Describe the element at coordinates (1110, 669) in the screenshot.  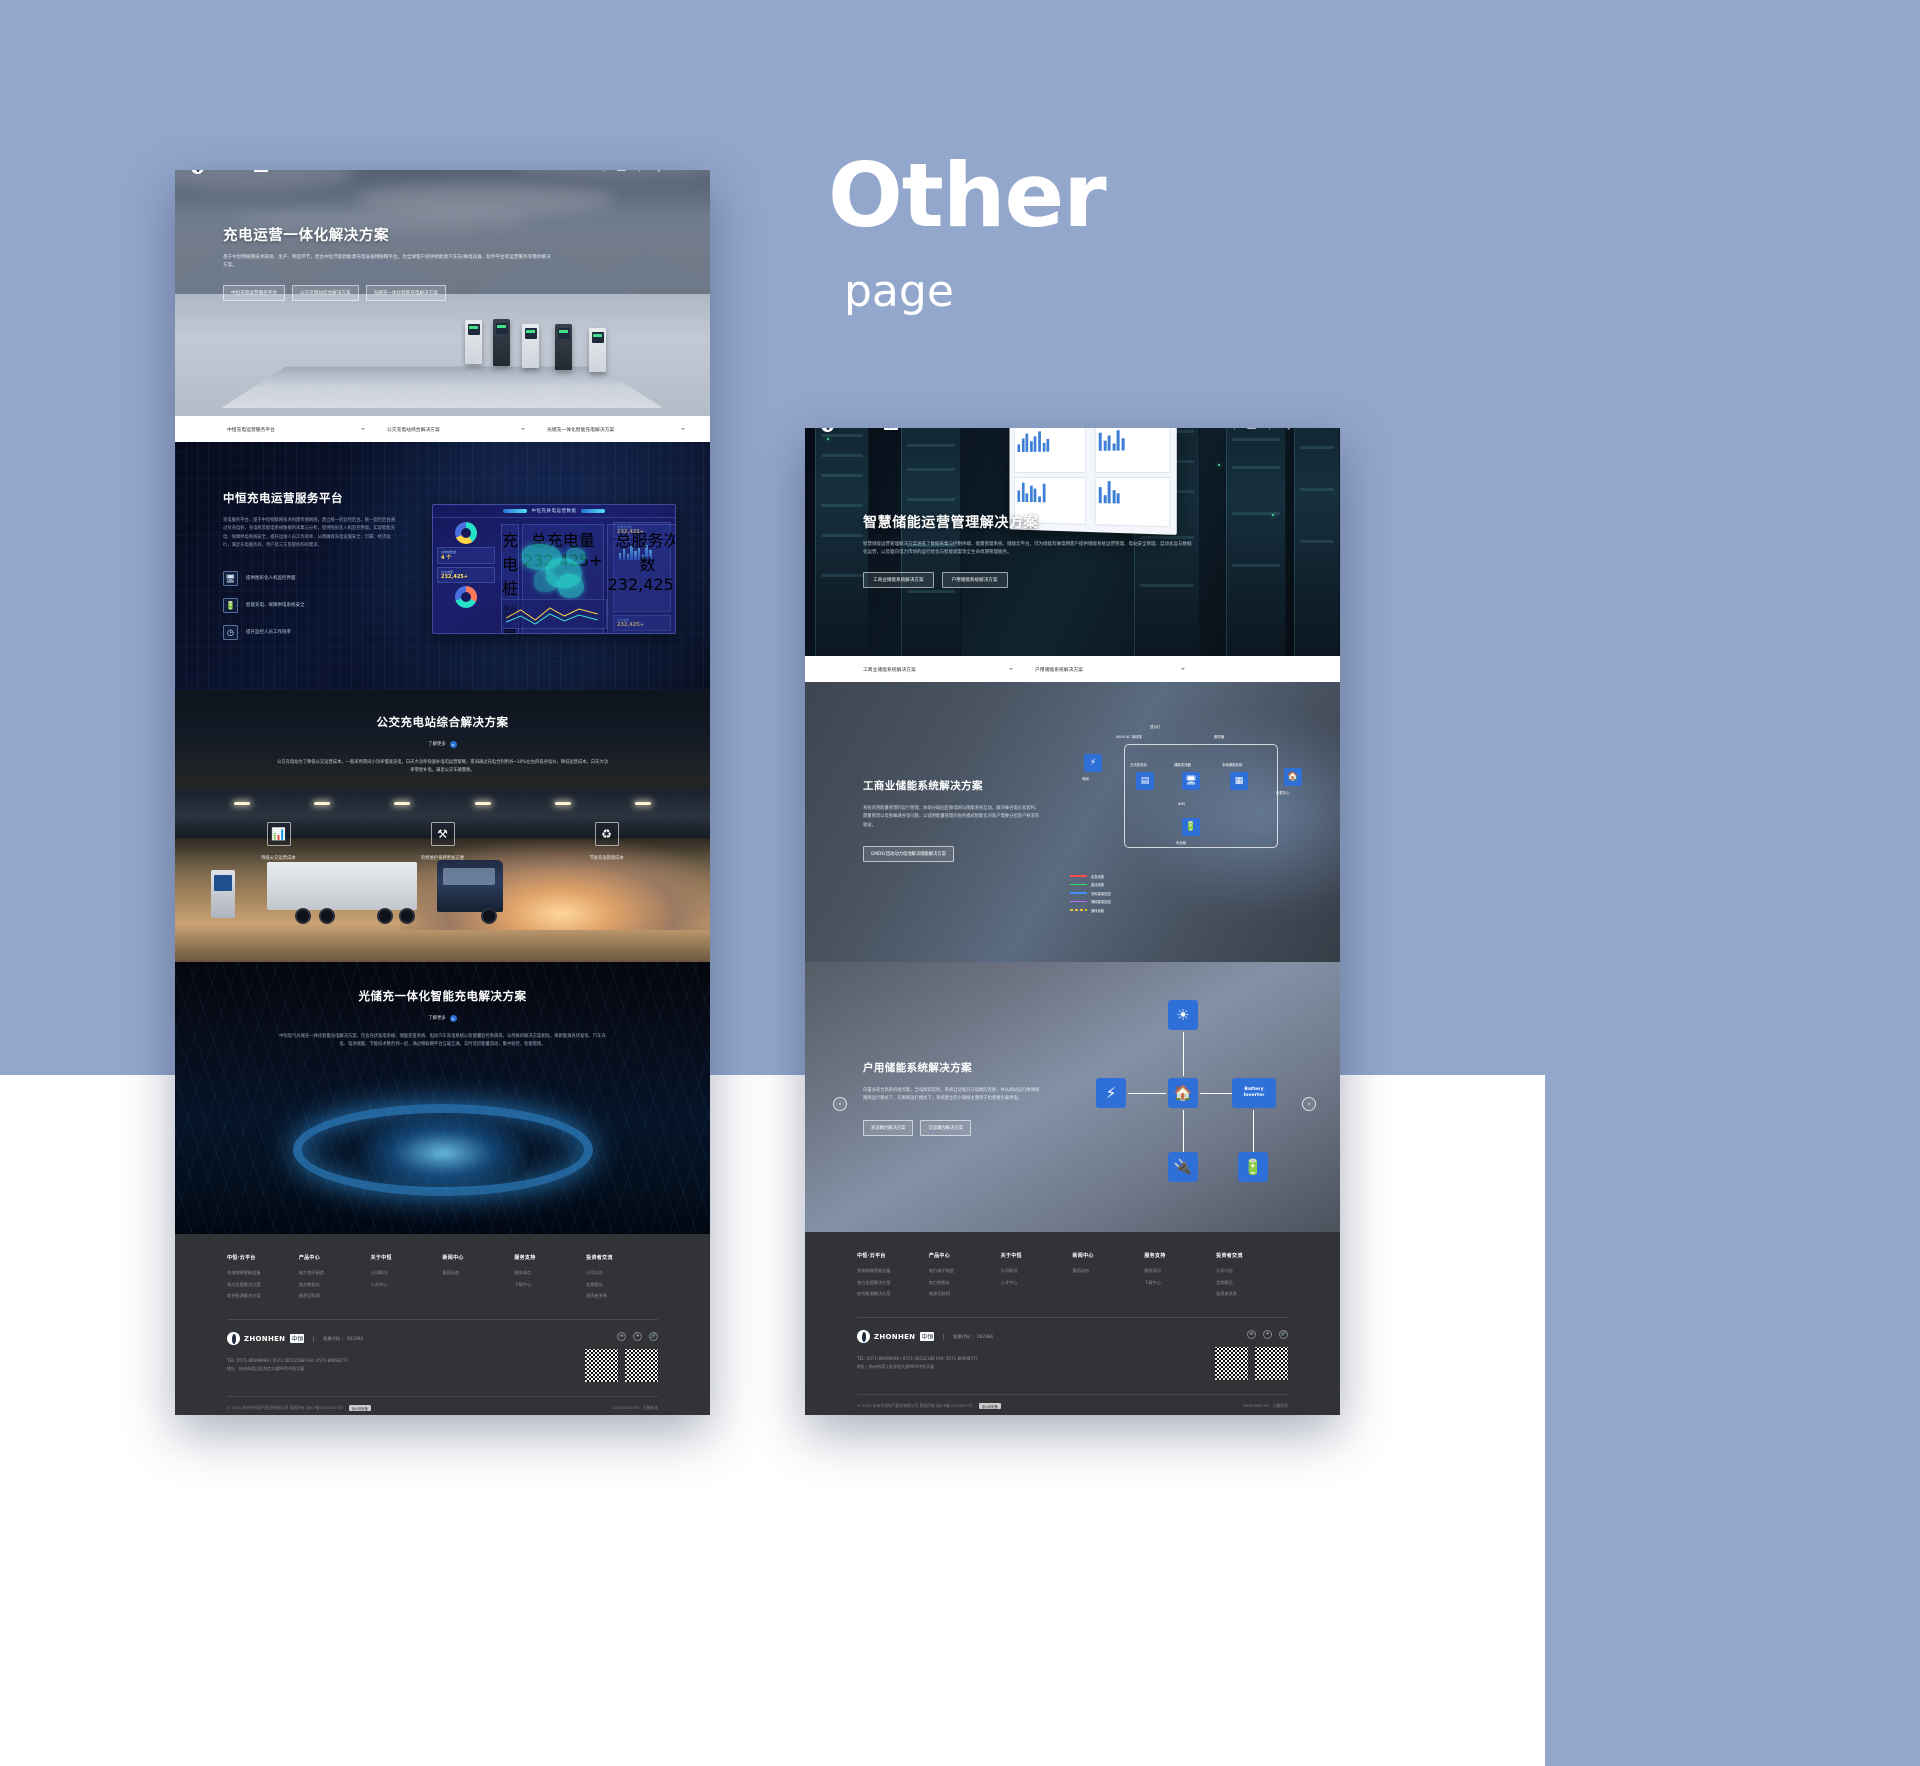
I see `selector-household: 户用储能系统解决方案` at that location.